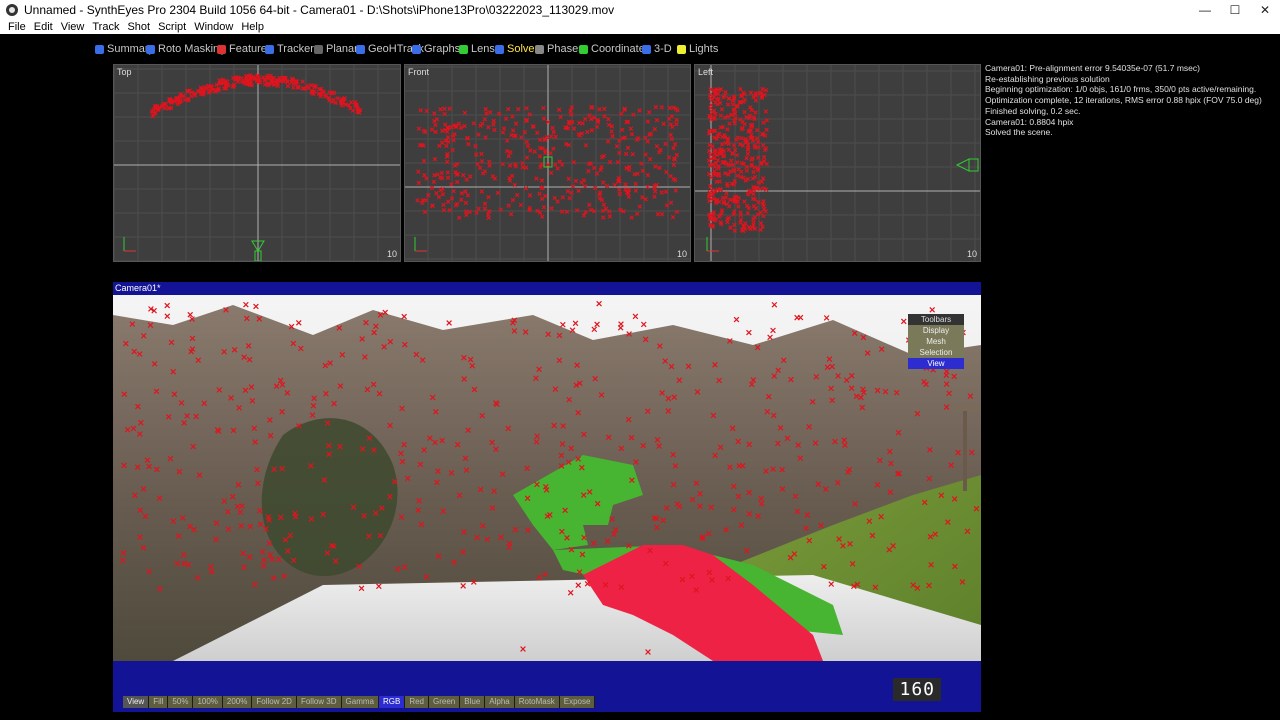  What do you see at coordinates (172, 27) in the screenshot?
I see `menu-script: Script` at bounding box center [172, 27].